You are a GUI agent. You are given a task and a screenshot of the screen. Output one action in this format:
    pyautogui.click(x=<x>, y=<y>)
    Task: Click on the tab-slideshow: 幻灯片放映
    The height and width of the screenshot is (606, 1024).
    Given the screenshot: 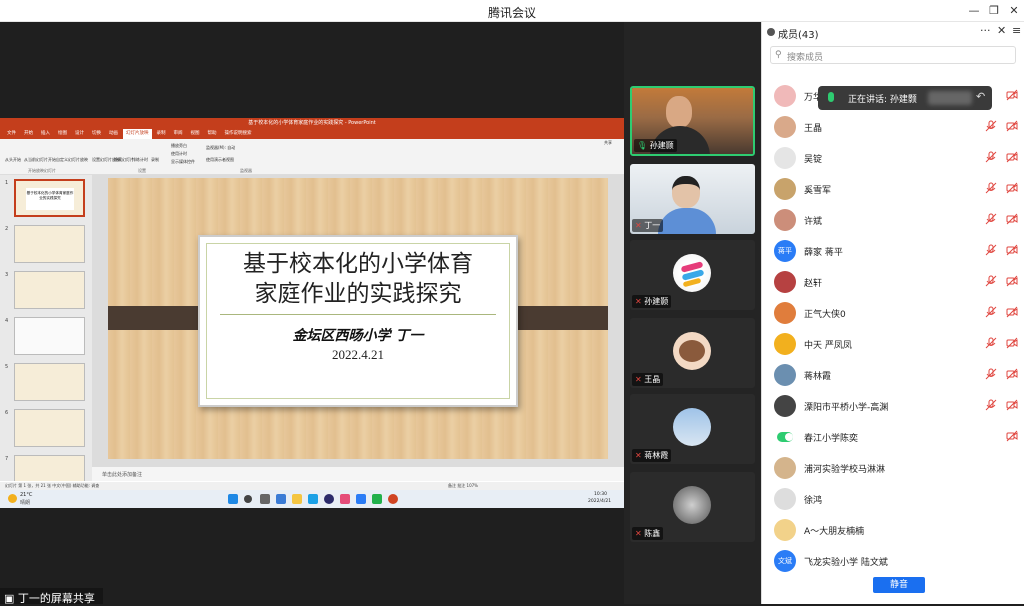 What is the action you would take?
    pyautogui.click(x=137, y=134)
    